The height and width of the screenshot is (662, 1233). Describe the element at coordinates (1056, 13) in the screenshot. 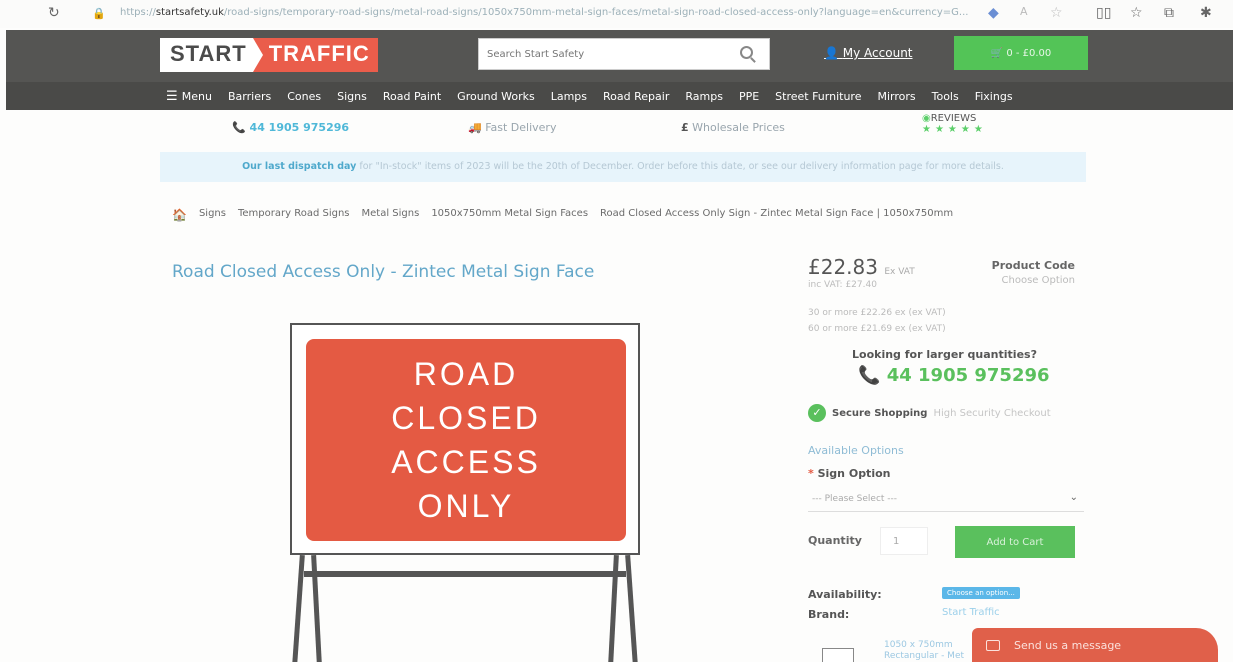

I see `star-icon: ☆` at that location.